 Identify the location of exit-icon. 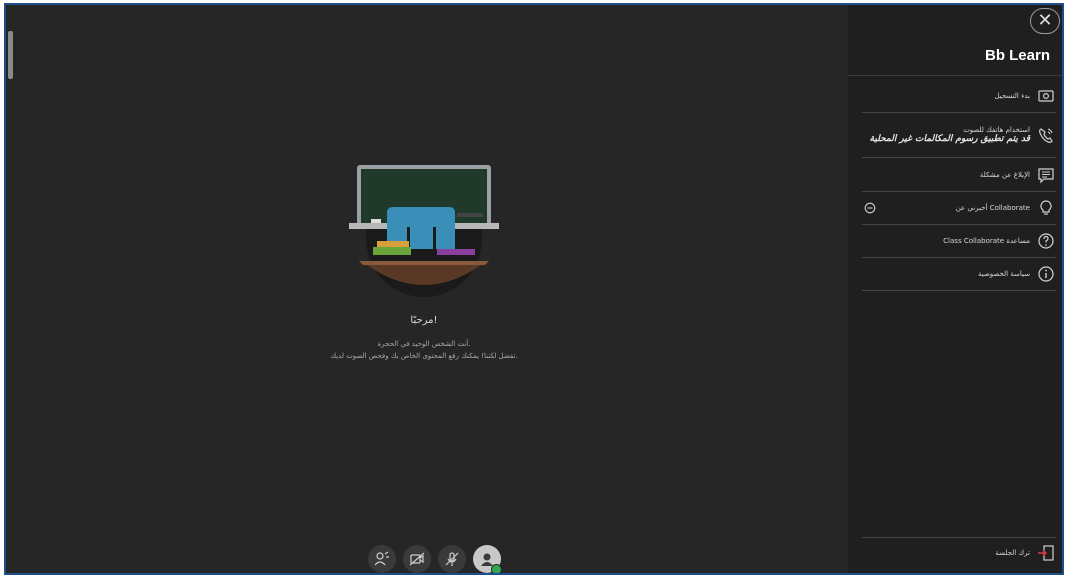
(1046, 553).